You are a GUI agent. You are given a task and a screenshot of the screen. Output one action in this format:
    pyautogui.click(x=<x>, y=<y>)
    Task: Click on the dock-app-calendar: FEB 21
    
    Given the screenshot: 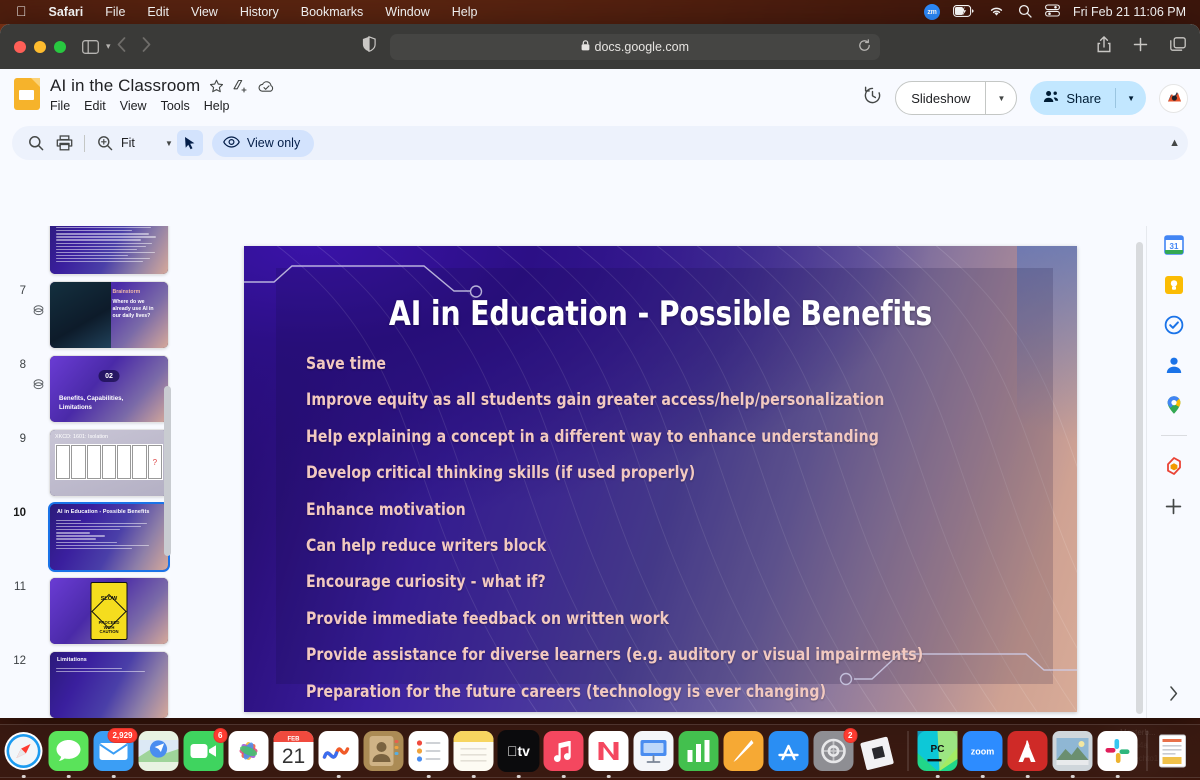 What is the action you would take?
    pyautogui.click(x=294, y=751)
    